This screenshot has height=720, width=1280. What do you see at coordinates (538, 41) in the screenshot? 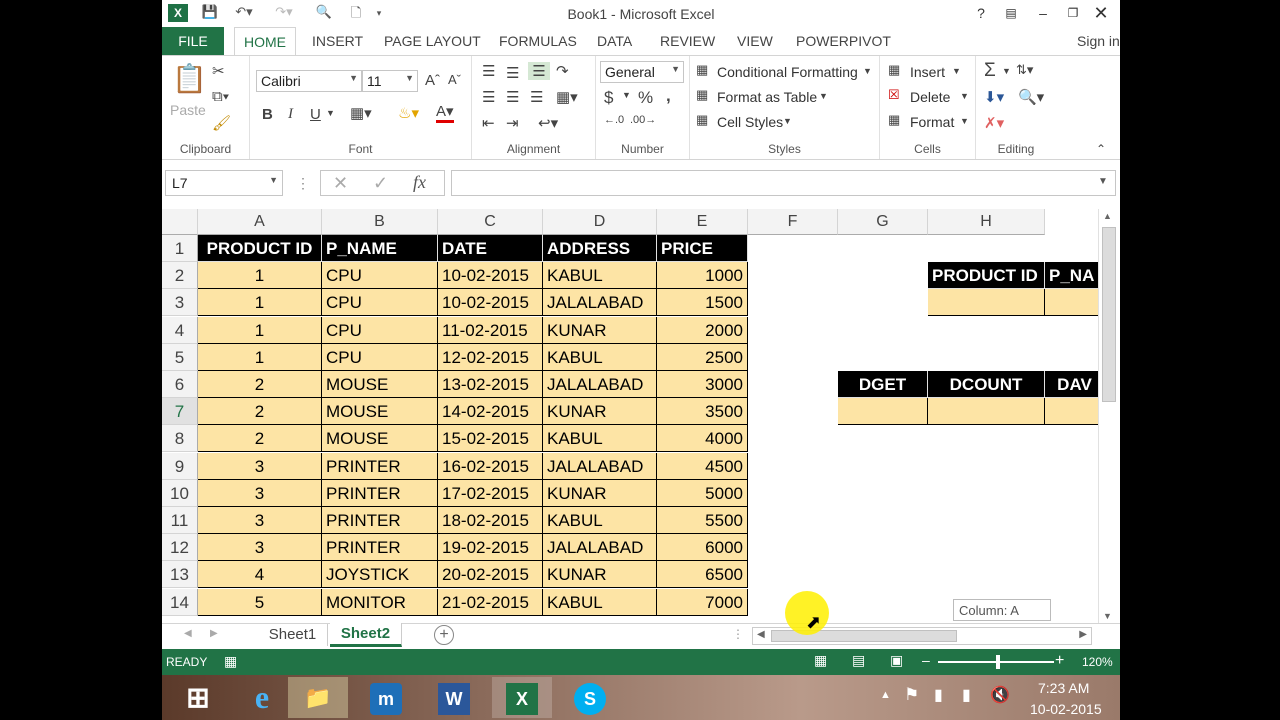
I see `tab-formulas: FORMULAS` at bounding box center [538, 41].